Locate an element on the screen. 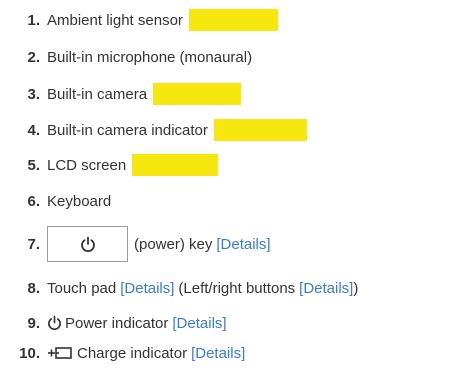  item-label: (power) key is located at coordinates (173, 244).